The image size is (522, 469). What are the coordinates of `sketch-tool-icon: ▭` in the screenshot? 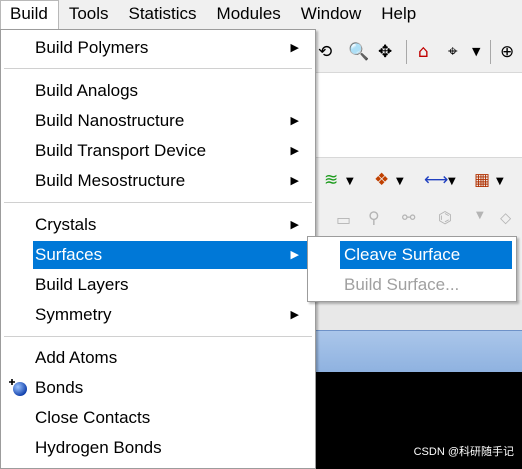 It's located at (343, 219).